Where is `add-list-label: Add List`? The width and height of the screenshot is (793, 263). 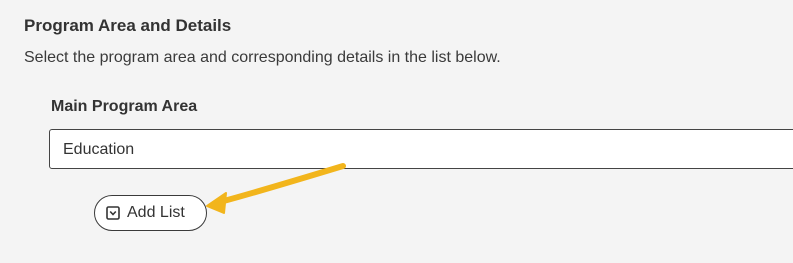 add-list-label: Add List is located at coordinates (156, 212).